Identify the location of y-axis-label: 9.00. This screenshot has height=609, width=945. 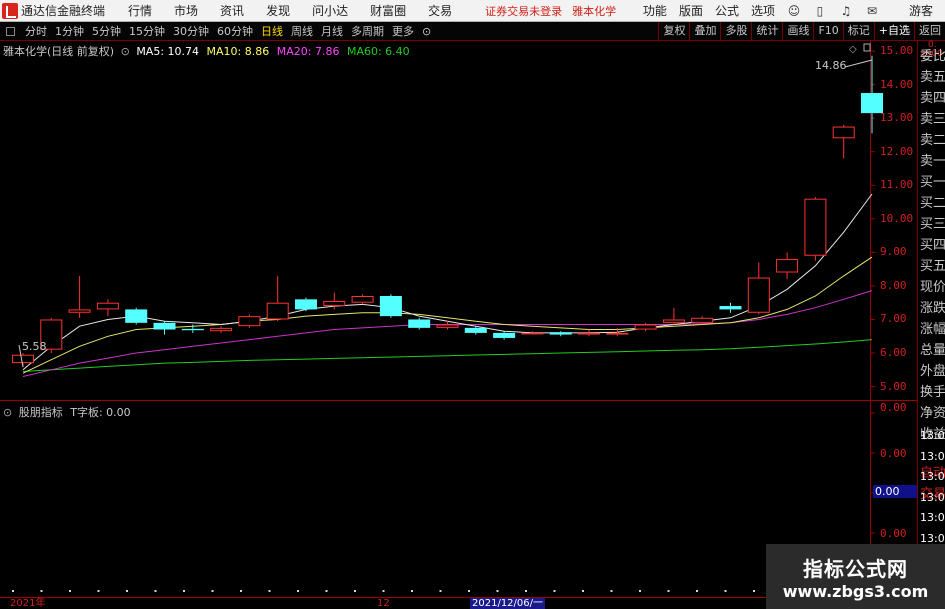
(893, 252).